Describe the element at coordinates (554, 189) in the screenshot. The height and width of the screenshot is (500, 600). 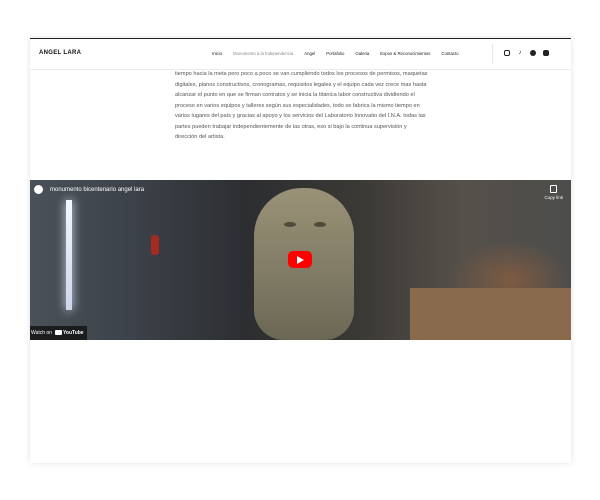
I see `copy-icon` at that location.